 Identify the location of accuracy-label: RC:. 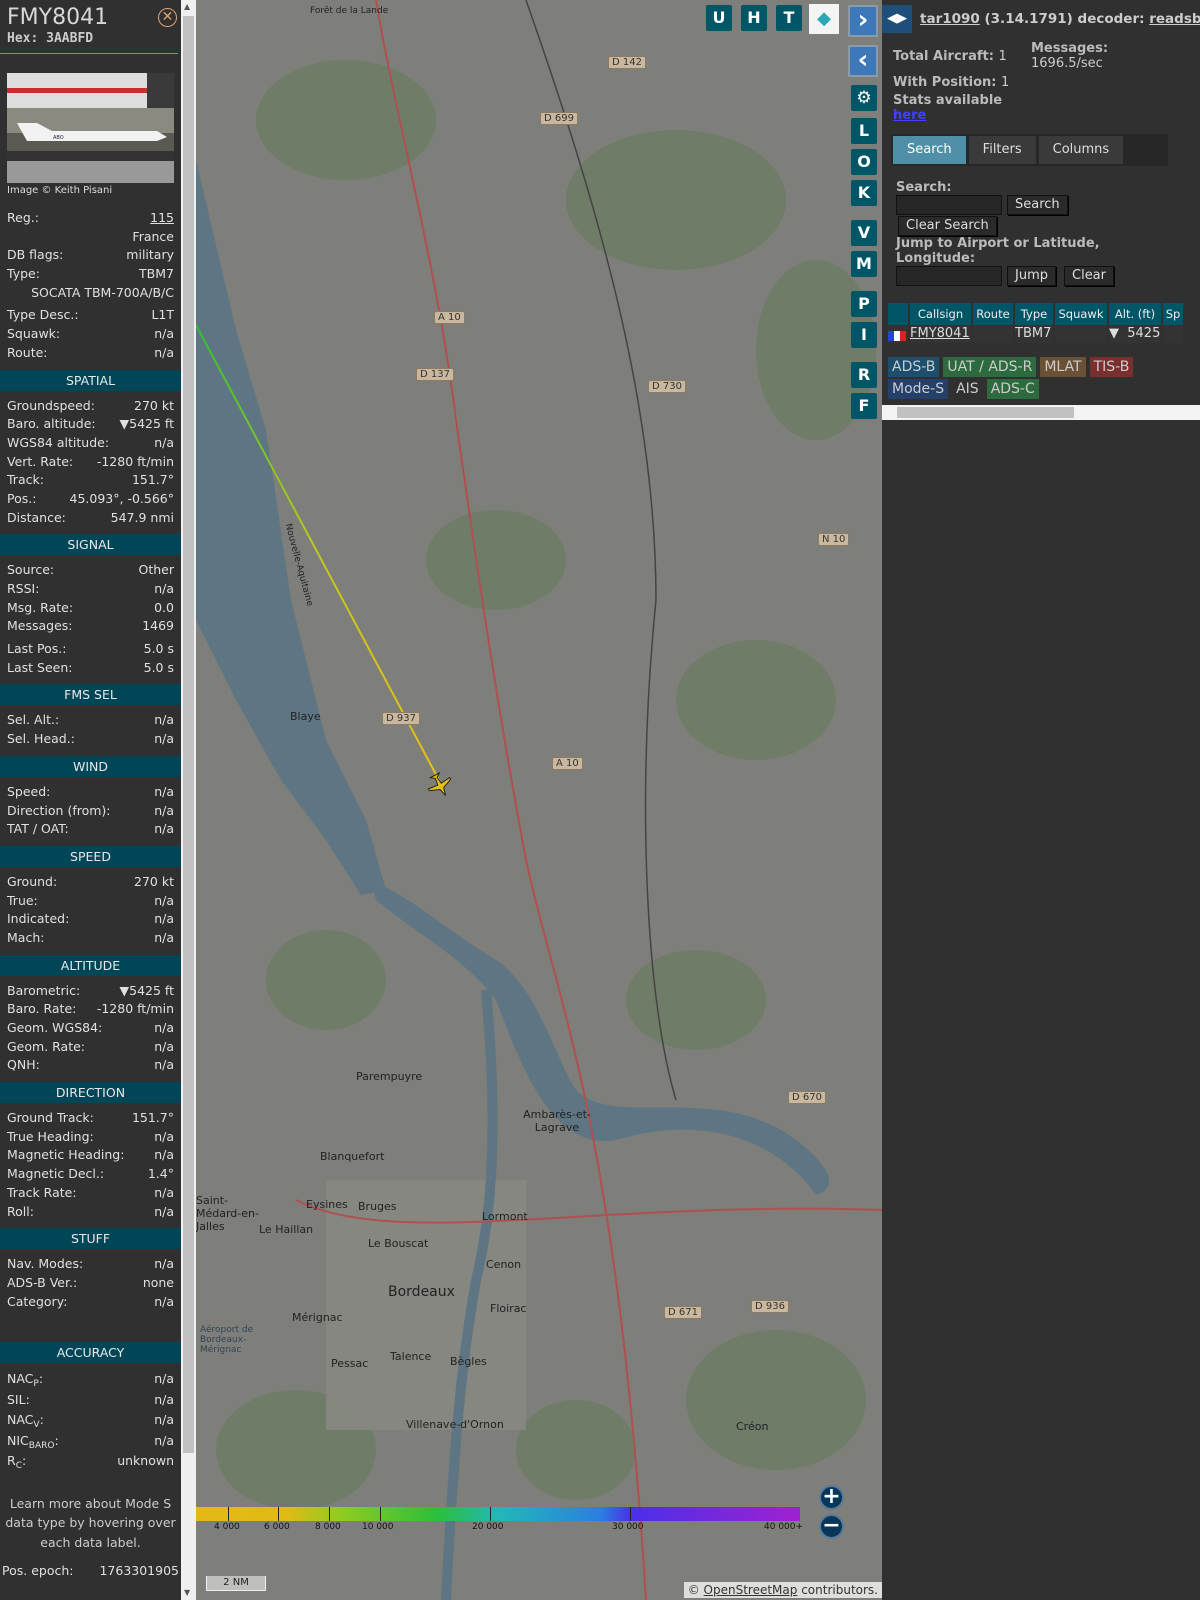
(17, 1462).